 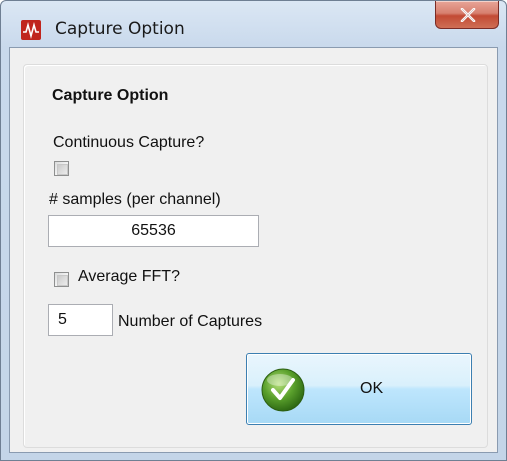 I want to click on continuous-capture-label: Continuous Capture?, so click(x=129, y=142).